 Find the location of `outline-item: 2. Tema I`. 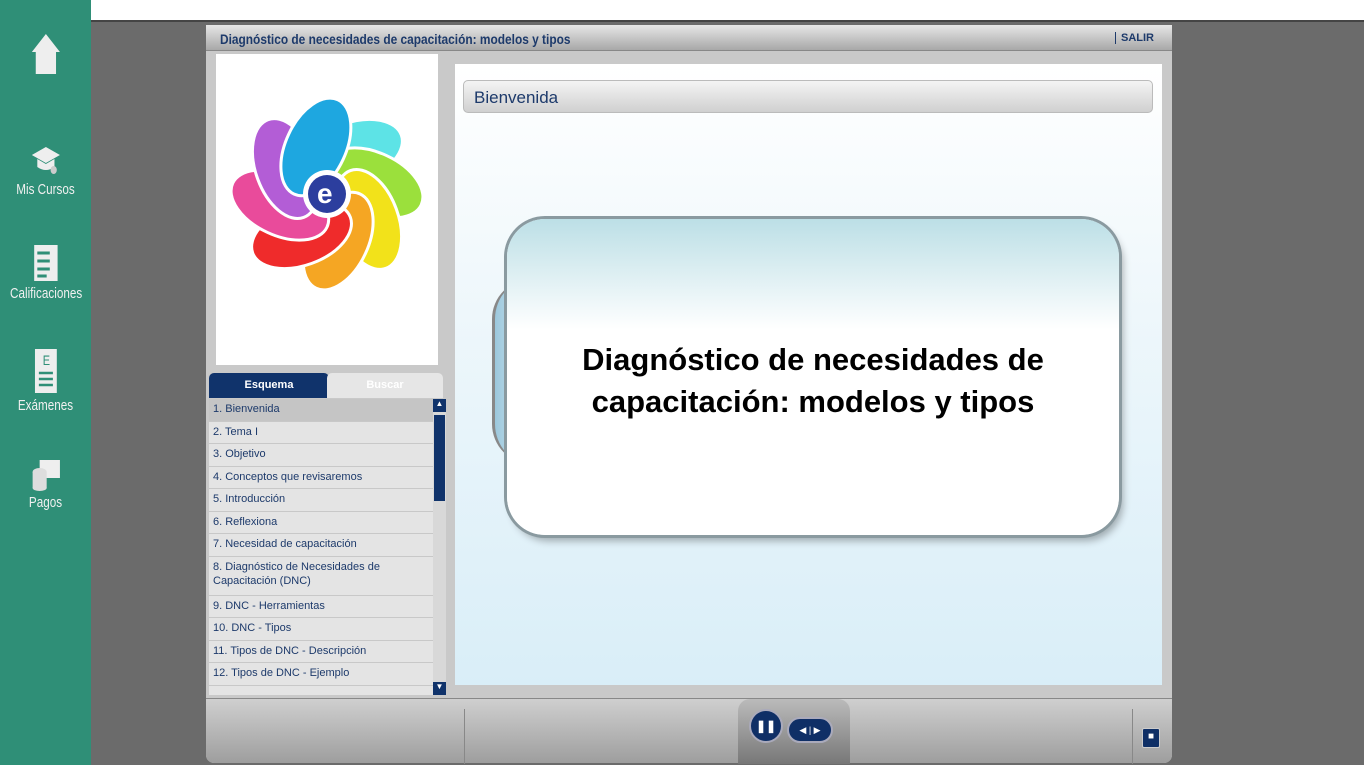

outline-item: 2. Tema I is located at coordinates (321, 433).